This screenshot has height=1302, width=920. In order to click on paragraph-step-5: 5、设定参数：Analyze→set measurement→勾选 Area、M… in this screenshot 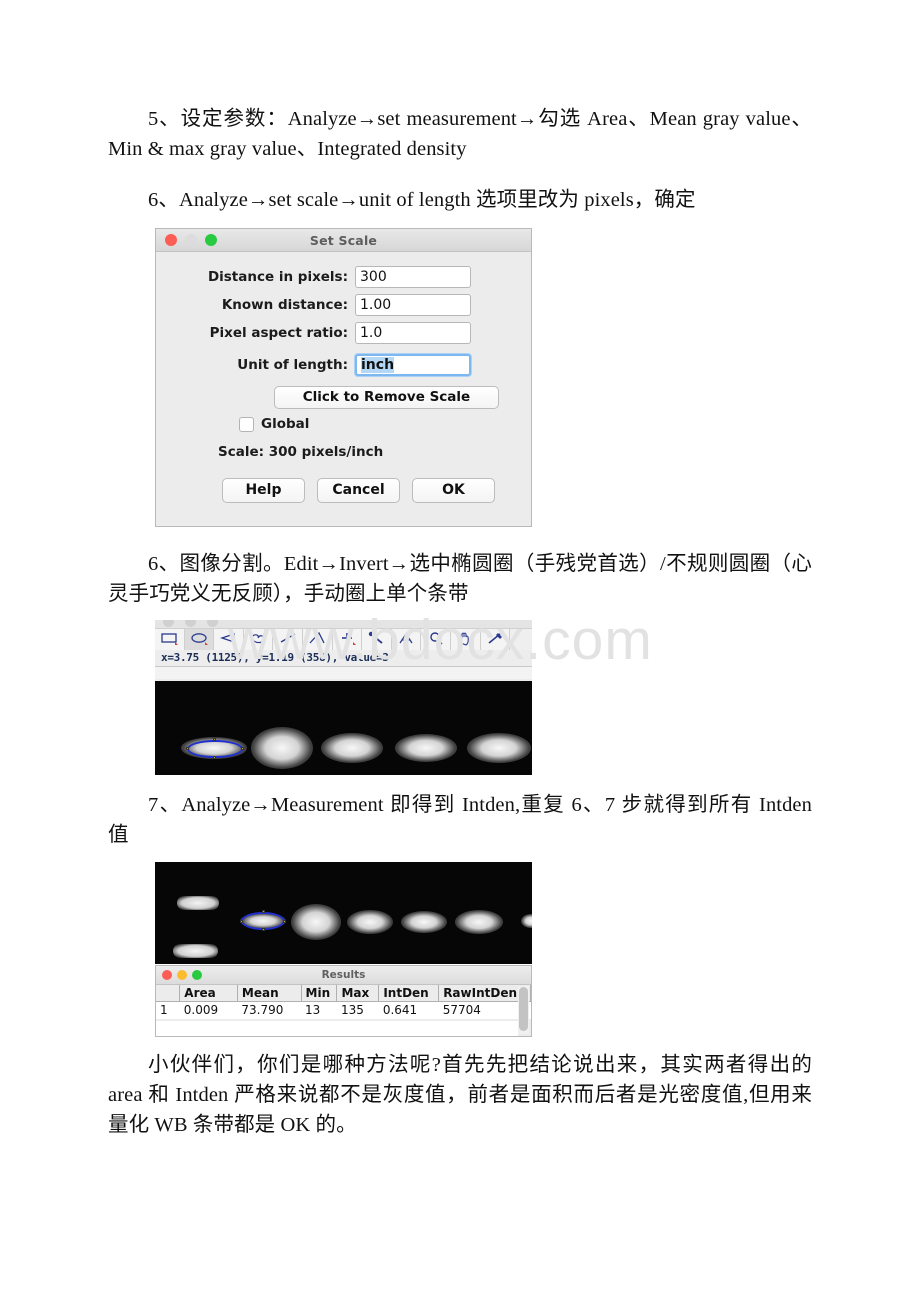, I will do `click(460, 134)`.